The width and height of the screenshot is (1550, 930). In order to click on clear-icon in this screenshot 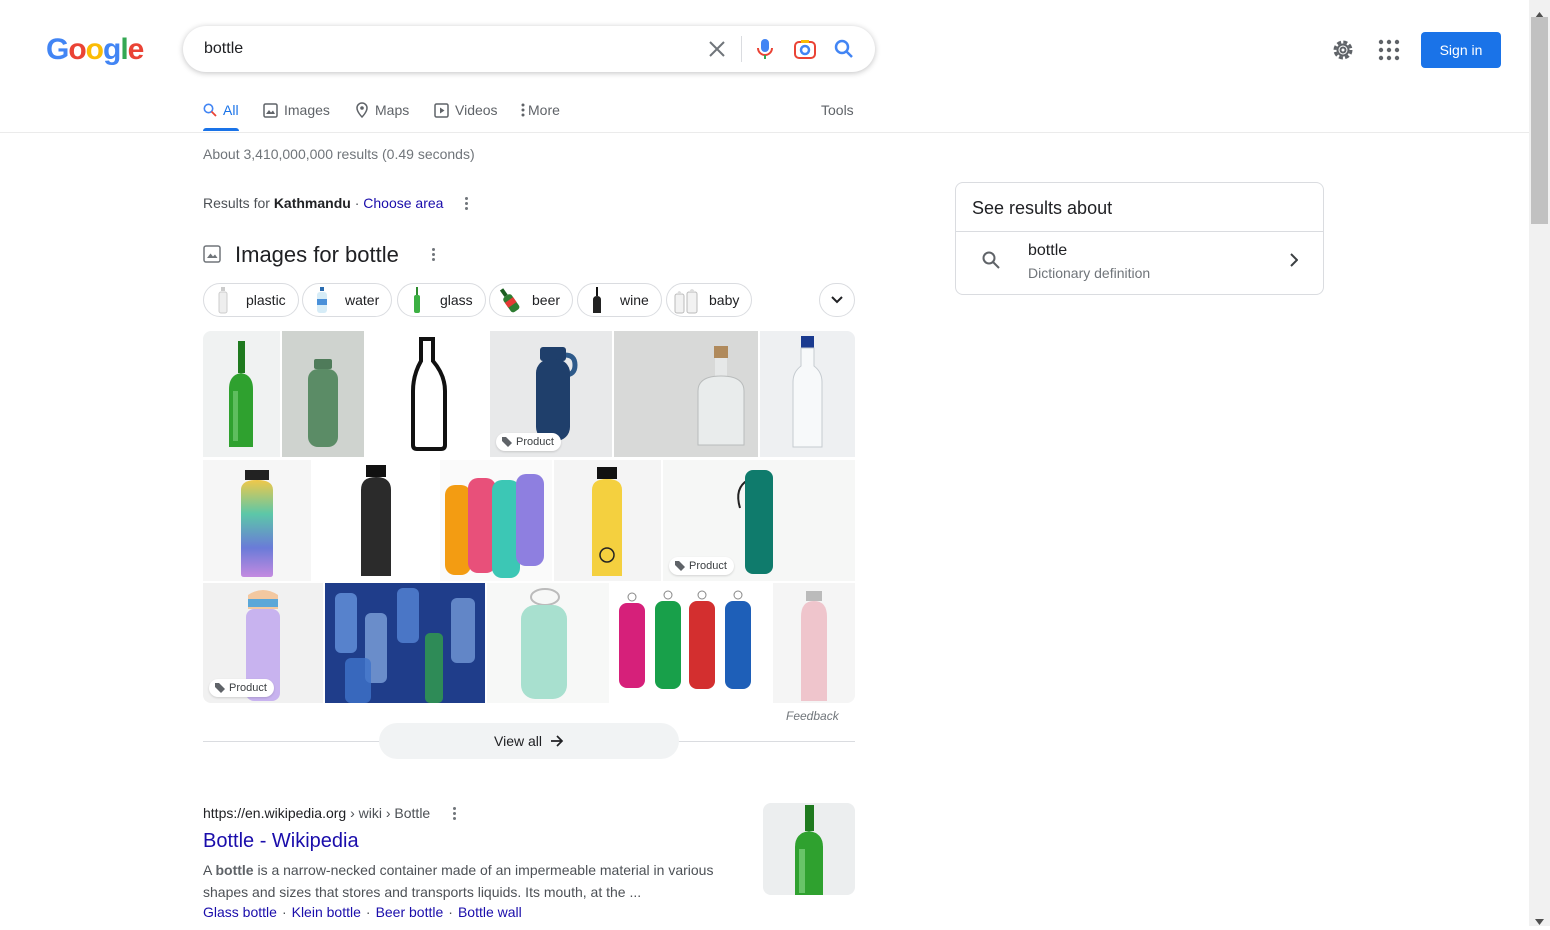, I will do `click(717, 49)`.